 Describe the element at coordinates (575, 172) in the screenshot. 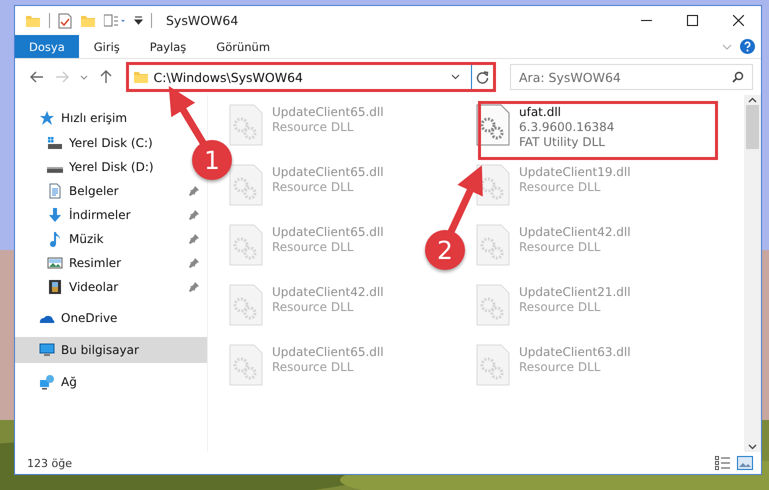

I see `file-name: UpdateClient19.dll` at that location.